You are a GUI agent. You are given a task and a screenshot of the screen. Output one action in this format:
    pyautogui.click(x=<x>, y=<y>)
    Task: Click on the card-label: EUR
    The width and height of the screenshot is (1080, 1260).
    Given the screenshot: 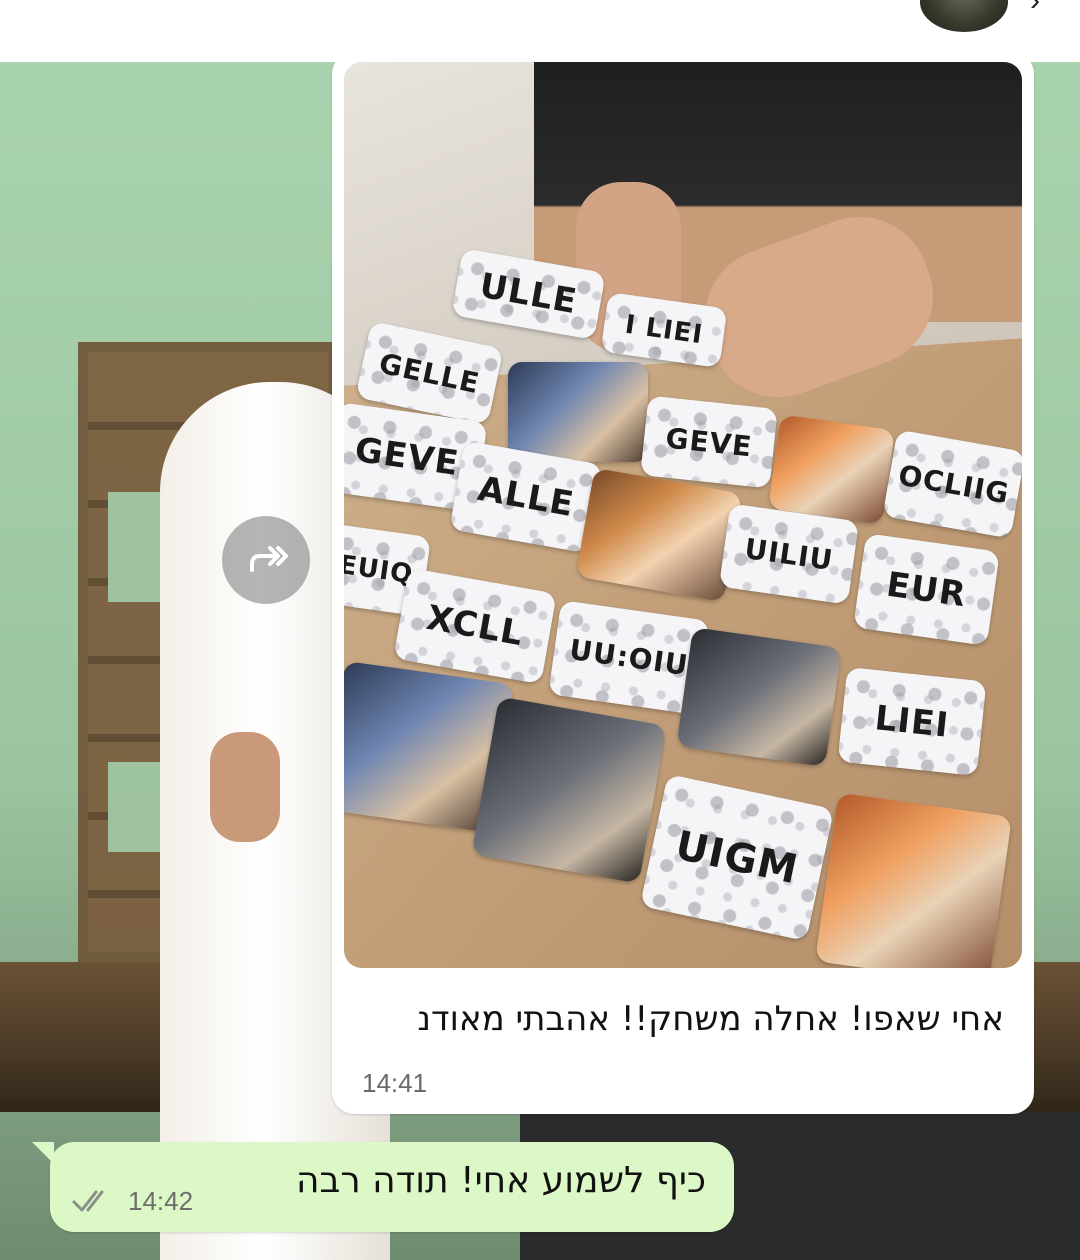 What is the action you would take?
    pyautogui.click(x=926, y=589)
    